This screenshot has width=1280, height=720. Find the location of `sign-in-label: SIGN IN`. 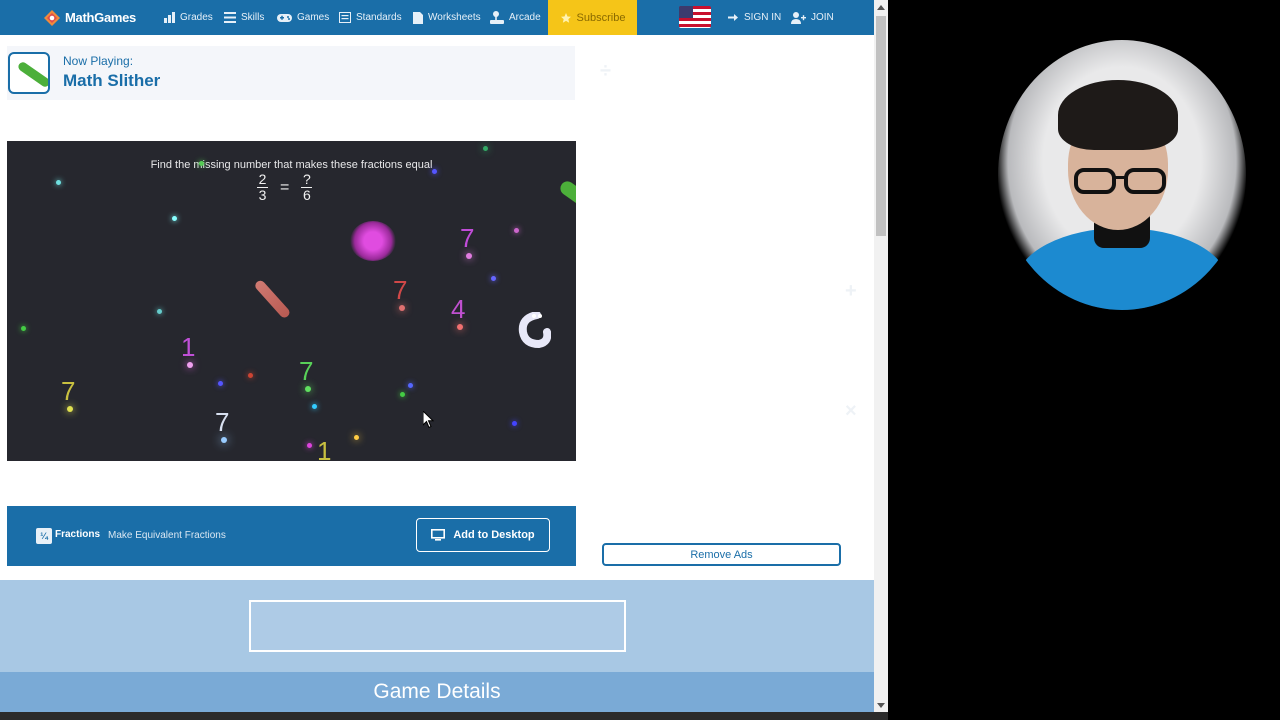

sign-in-label: SIGN IN is located at coordinates (763, 17).